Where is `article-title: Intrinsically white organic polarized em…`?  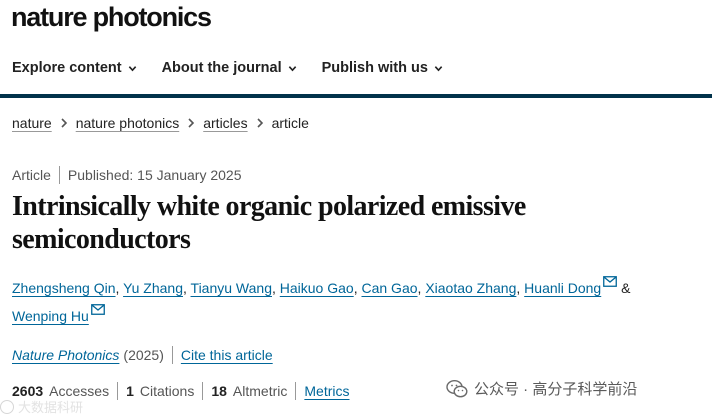 article-title: Intrinsically white organic polarized em… is located at coordinates (269, 223).